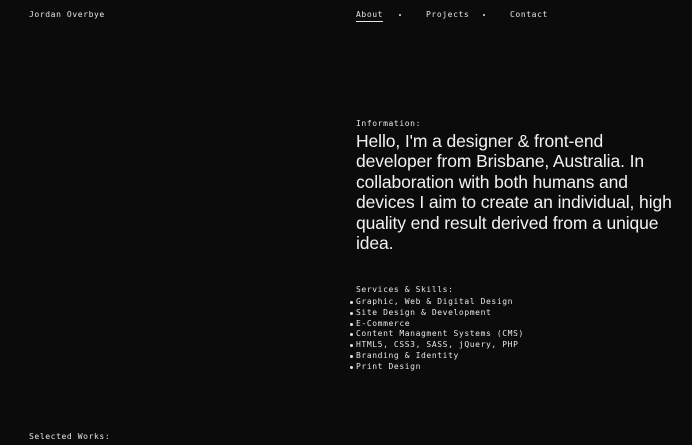  What do you see at coordinates (70, 436) in the screenshot?
I see `selected-works-heading: Selected Works:` at bounding box center [70, 436].